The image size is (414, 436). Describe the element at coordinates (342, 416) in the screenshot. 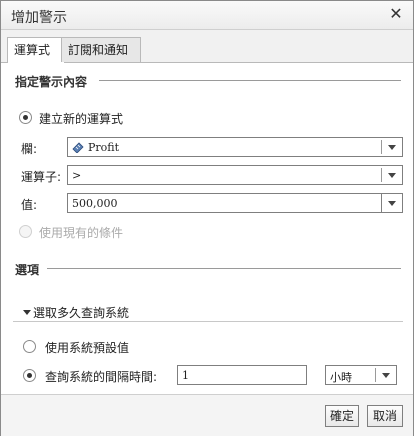

I see `ok-button: 確定` at that location.